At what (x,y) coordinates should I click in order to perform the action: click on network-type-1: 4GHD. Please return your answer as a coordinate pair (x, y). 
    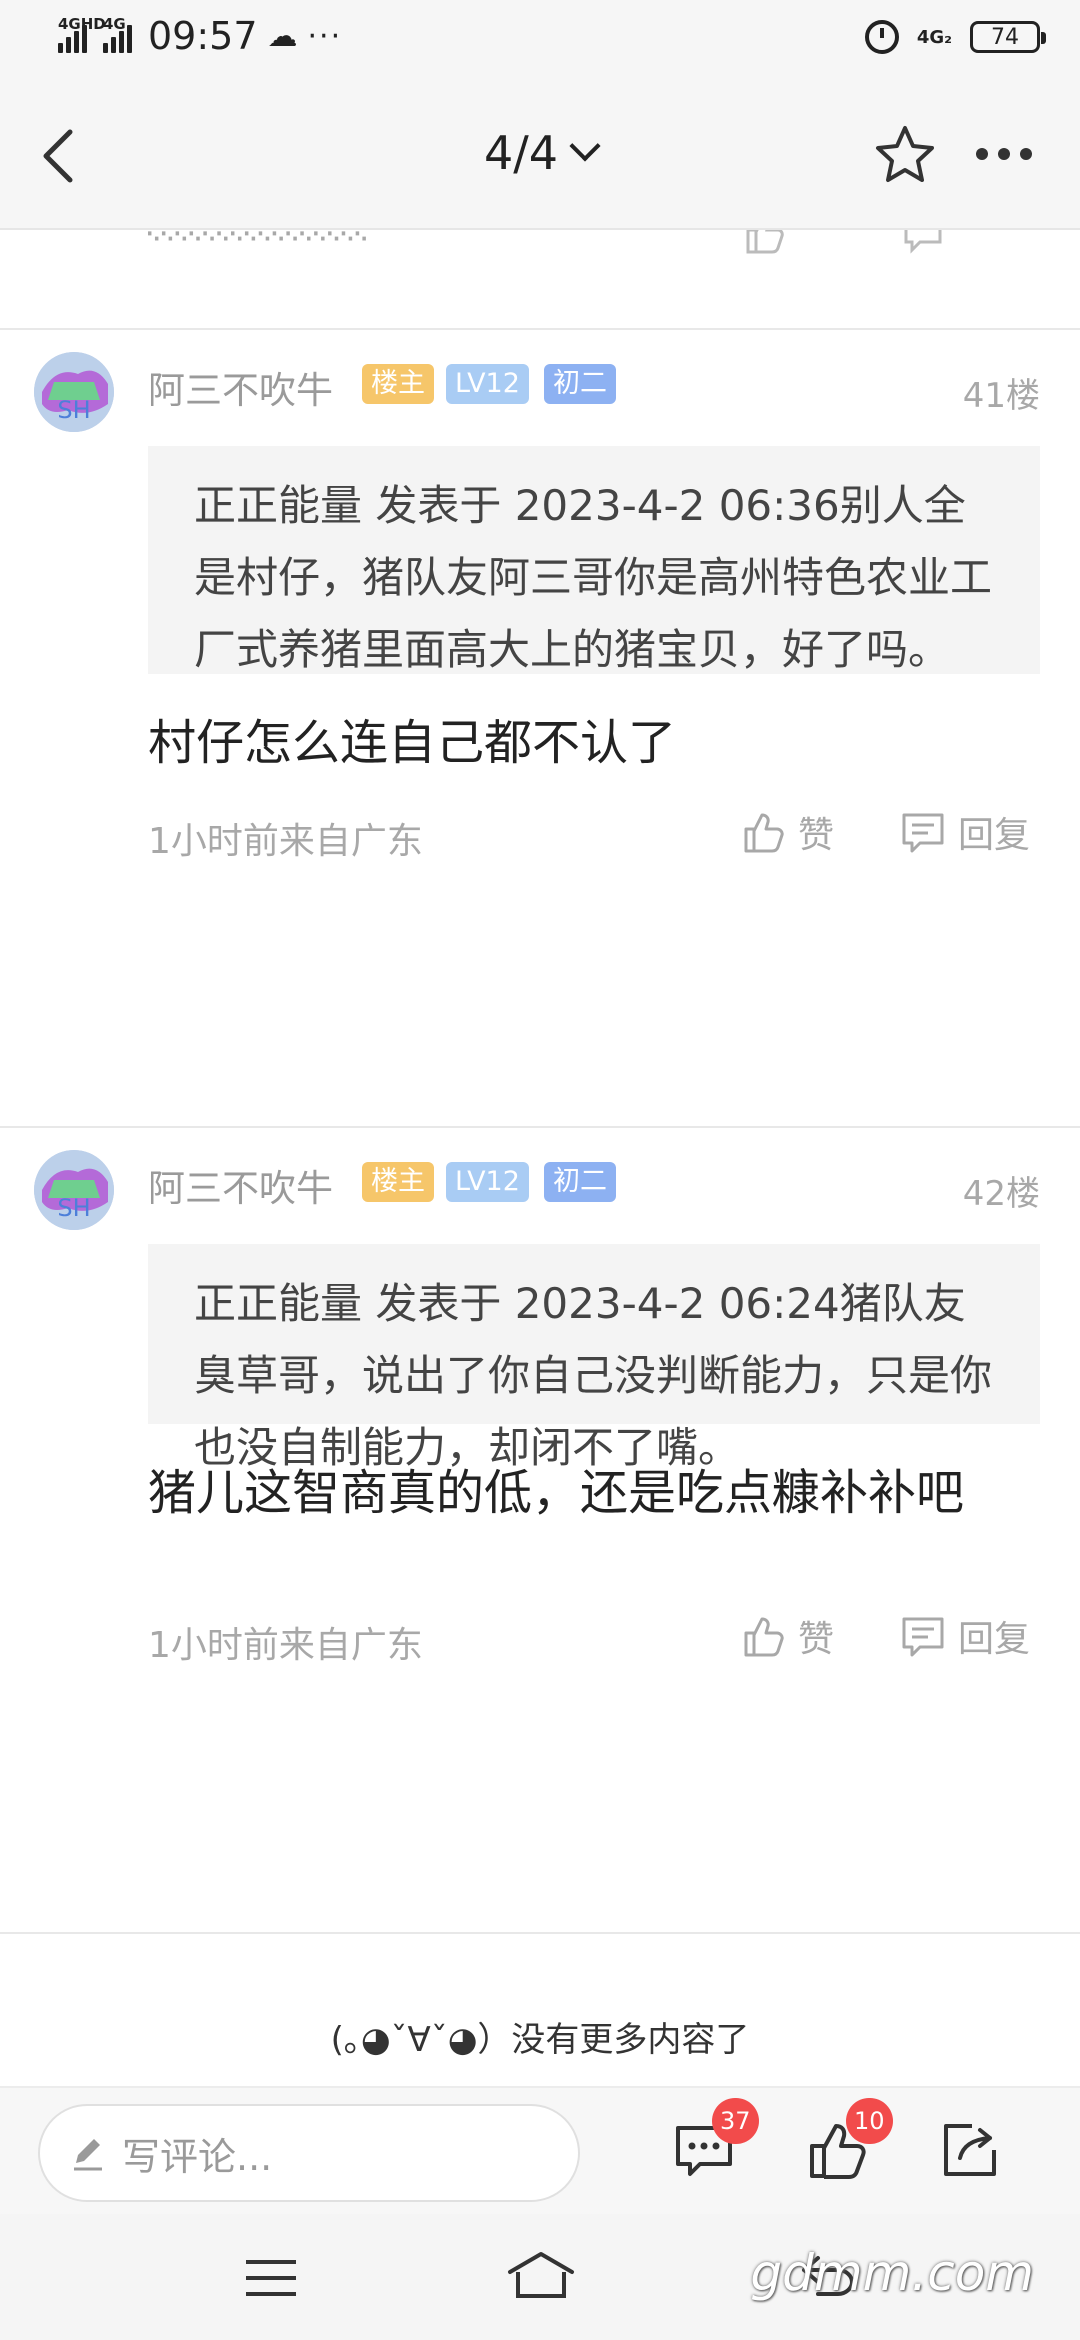
    Looking at the image, I should click on (82, 24).